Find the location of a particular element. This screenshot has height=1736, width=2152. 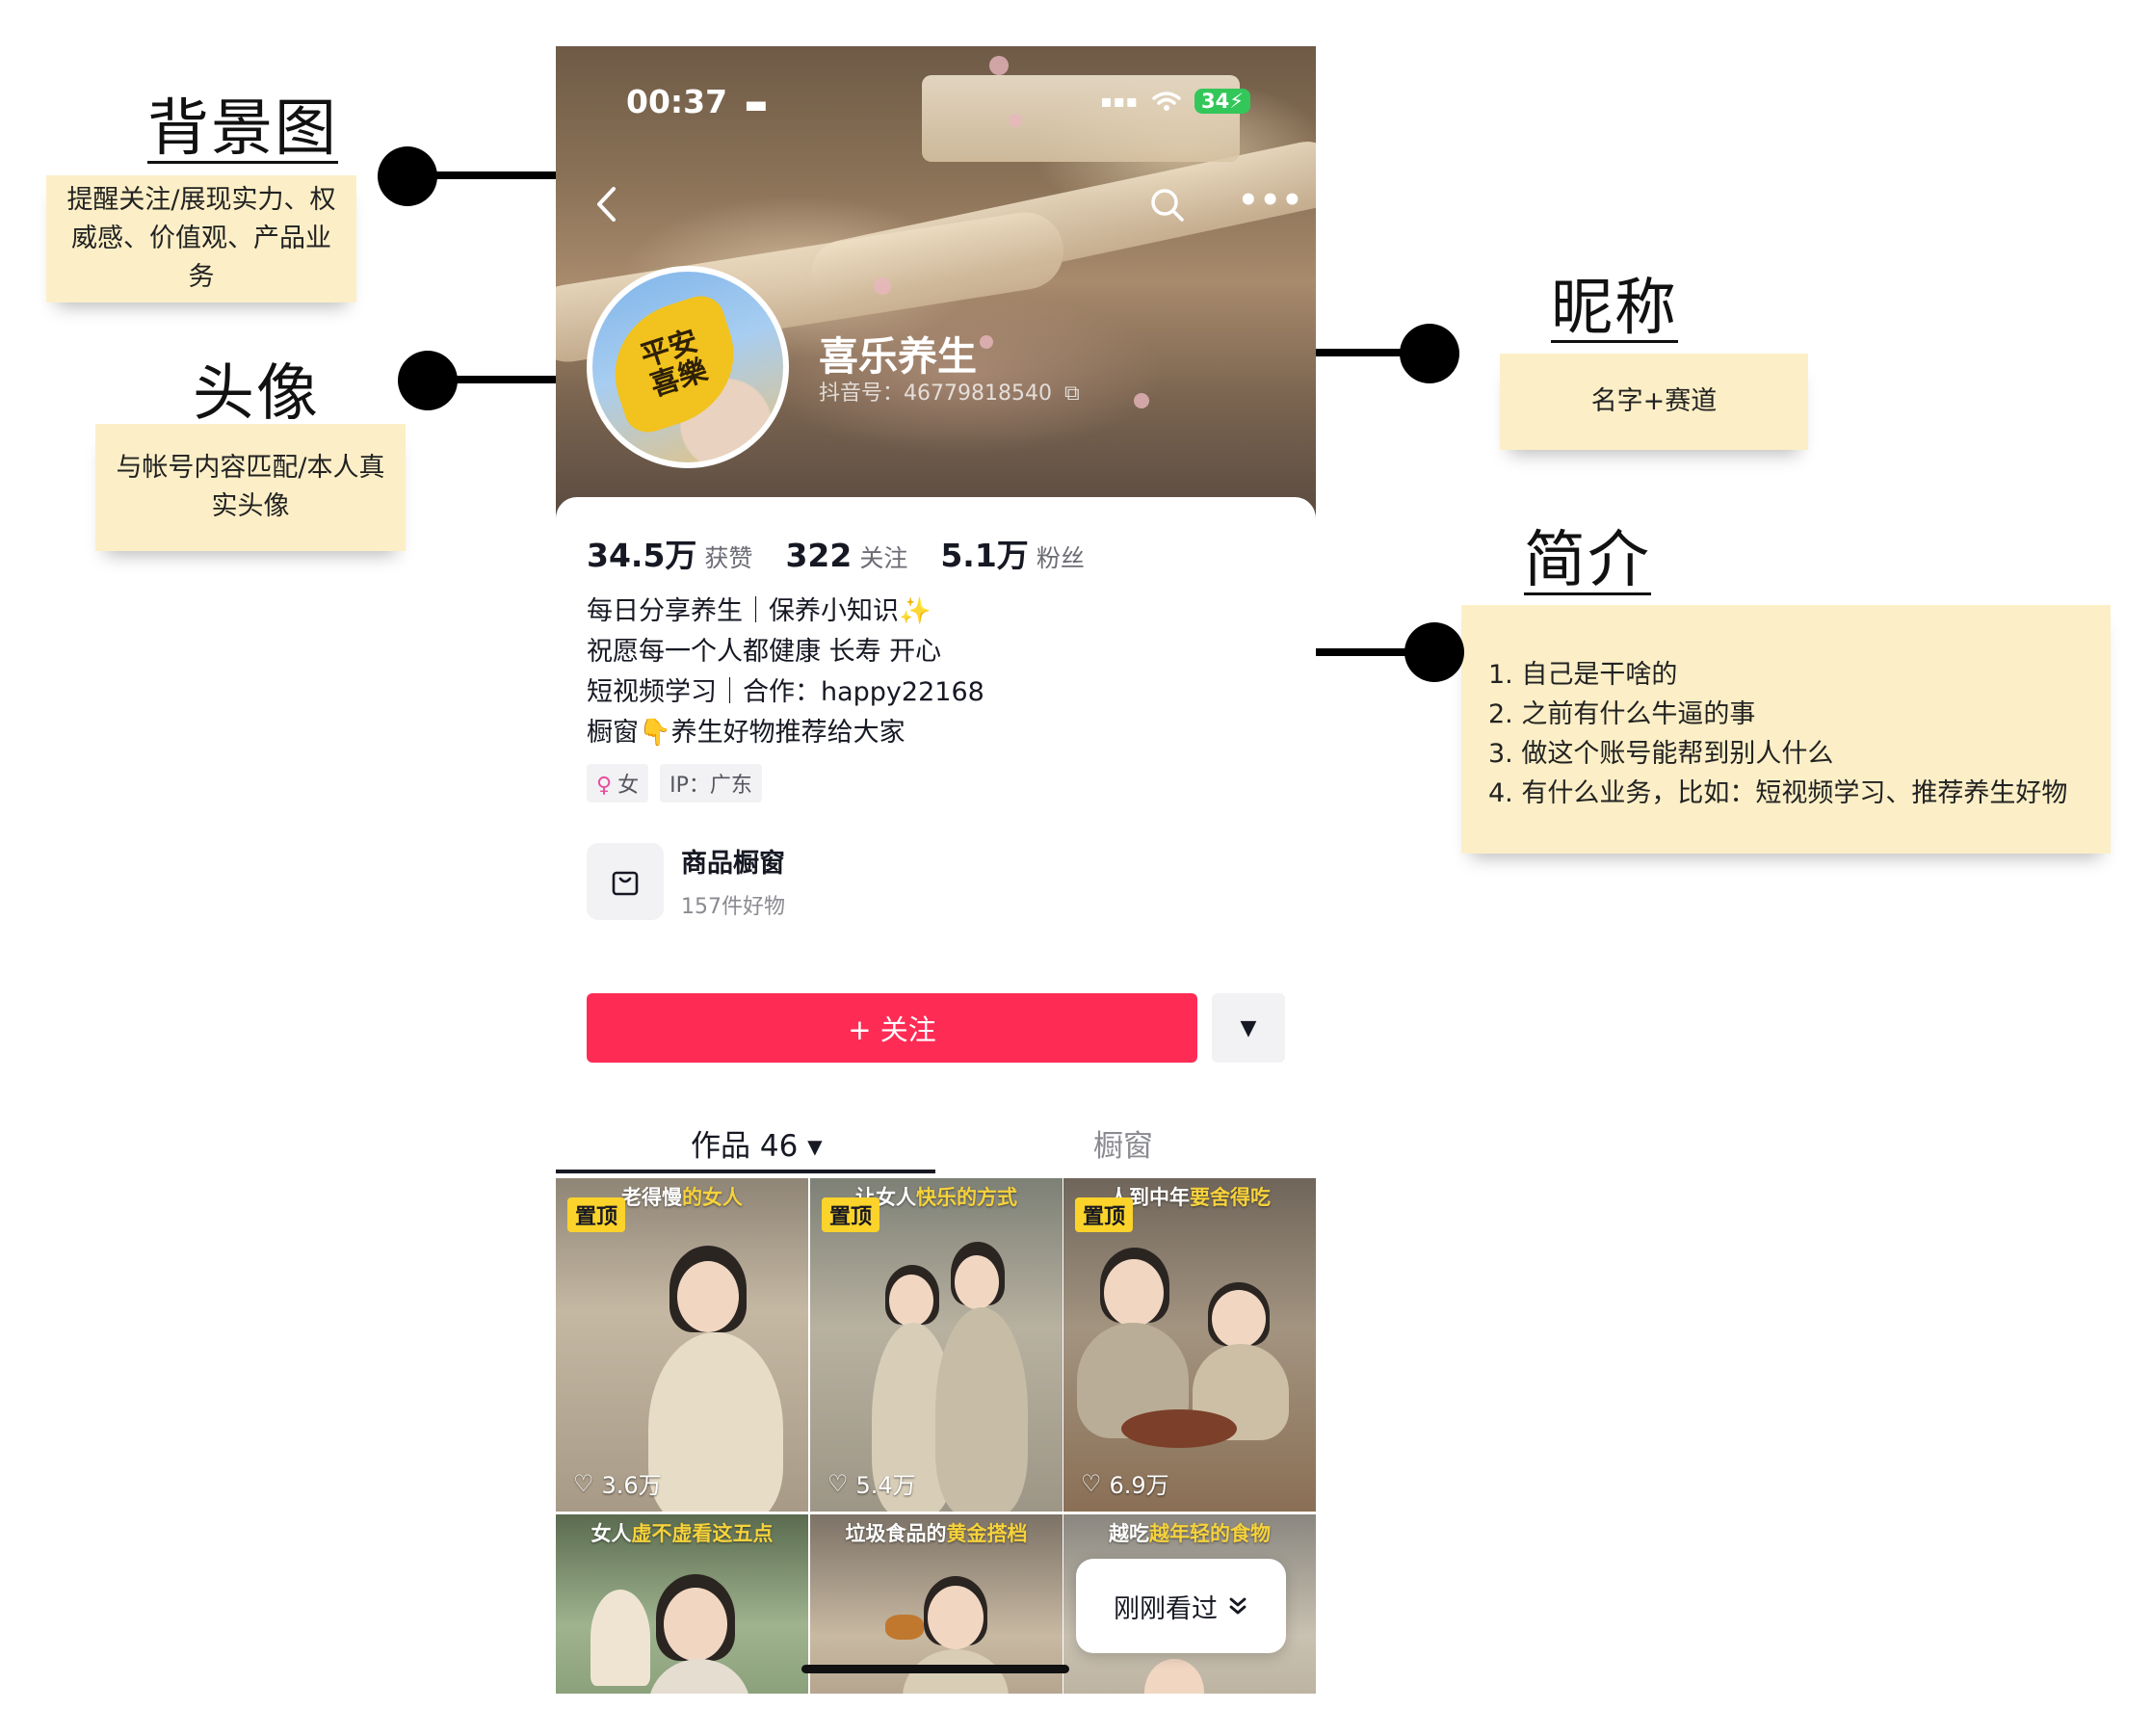

bio-line: 短视频学习｜合作：happy22168 is located at coordinates (786, 692).